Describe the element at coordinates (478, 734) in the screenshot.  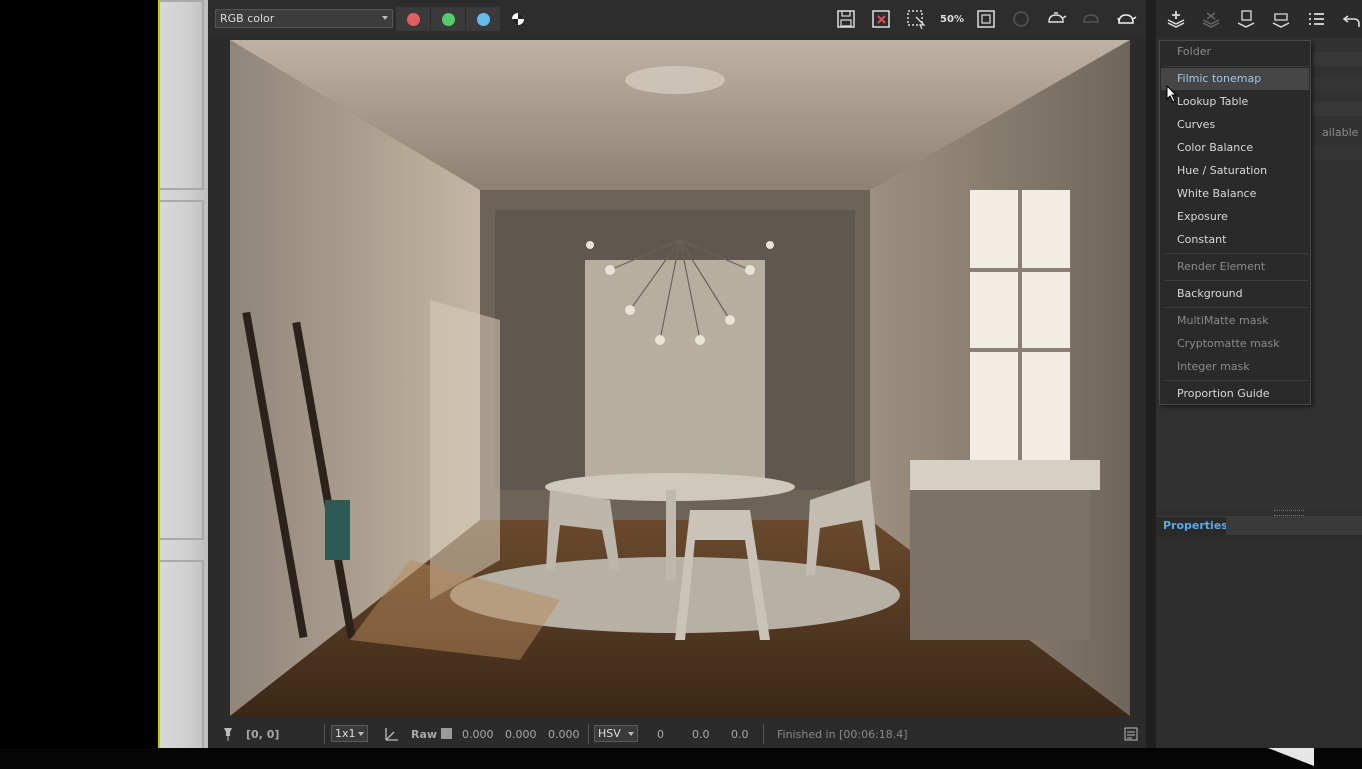
I see `raw-r-value: 0.000` at that location.